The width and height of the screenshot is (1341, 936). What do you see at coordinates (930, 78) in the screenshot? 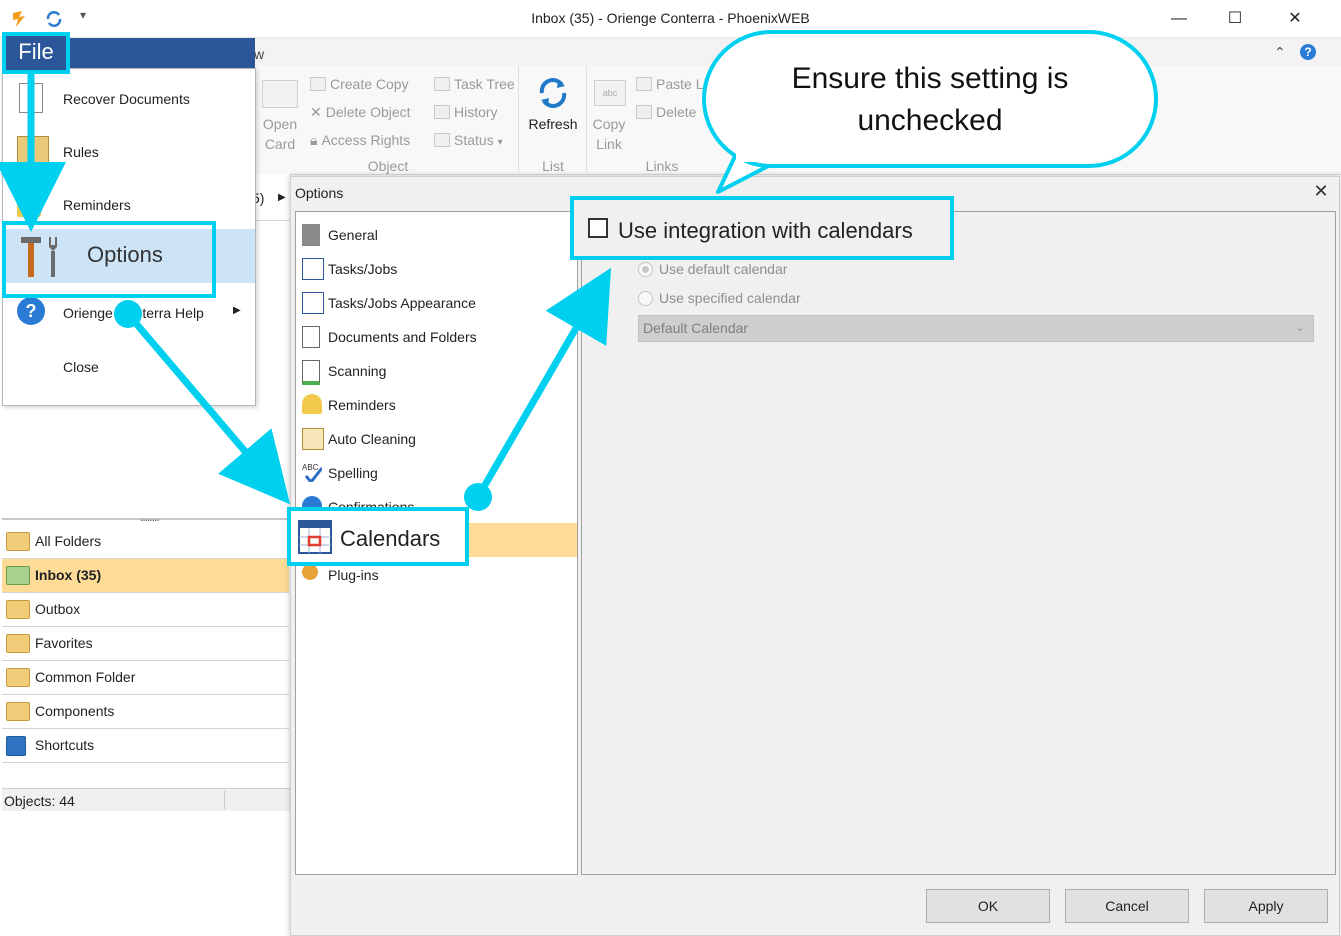
I see `callout-line-1: Ensure this setting is` at bounding box center [930, 78].